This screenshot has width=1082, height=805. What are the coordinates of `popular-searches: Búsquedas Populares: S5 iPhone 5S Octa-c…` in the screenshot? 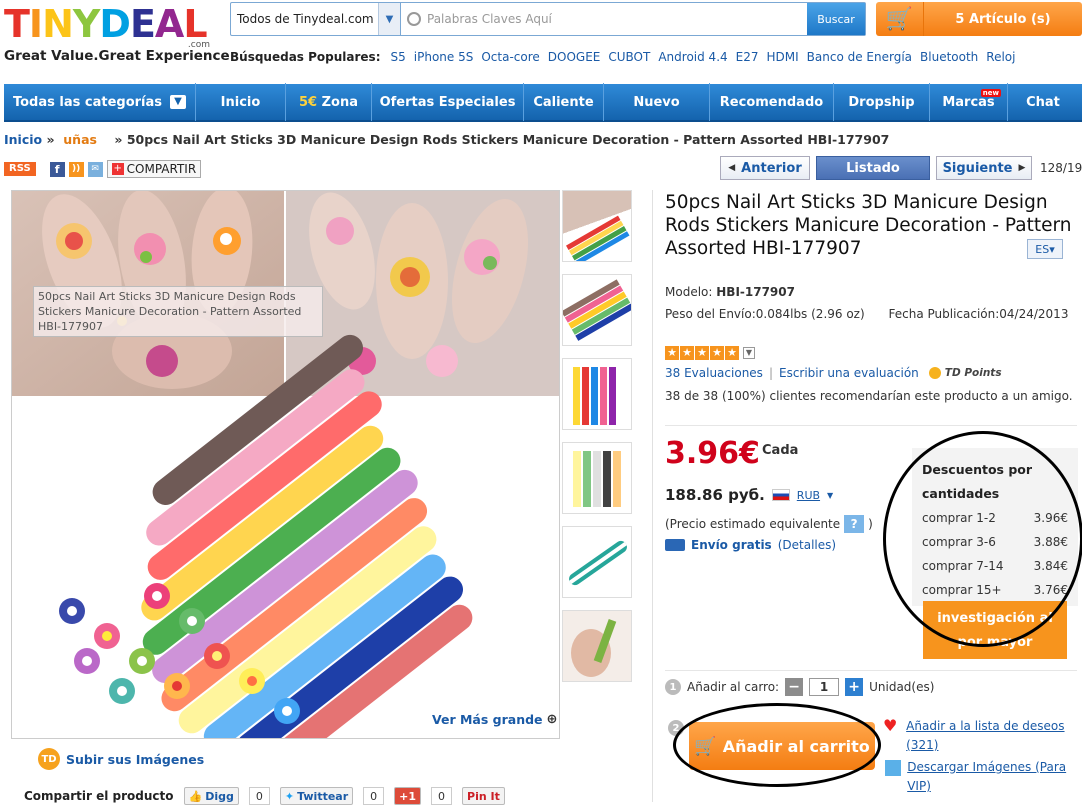 It's located at (626, 59).